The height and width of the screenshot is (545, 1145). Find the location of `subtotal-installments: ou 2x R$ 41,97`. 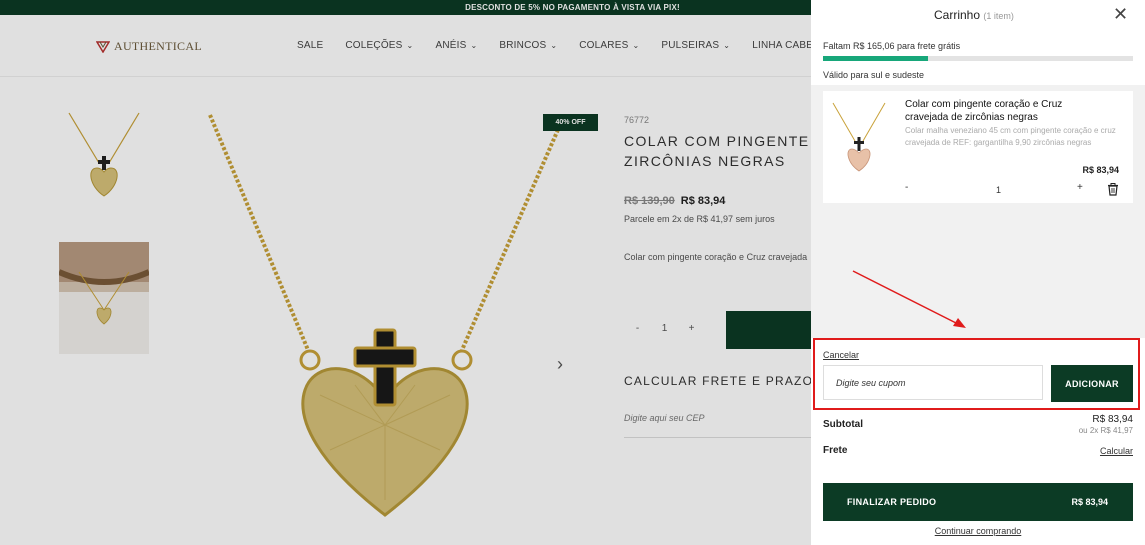

subtotal-installments: ou 2x R$ 41,97 is located at coordinates (1105, 430).